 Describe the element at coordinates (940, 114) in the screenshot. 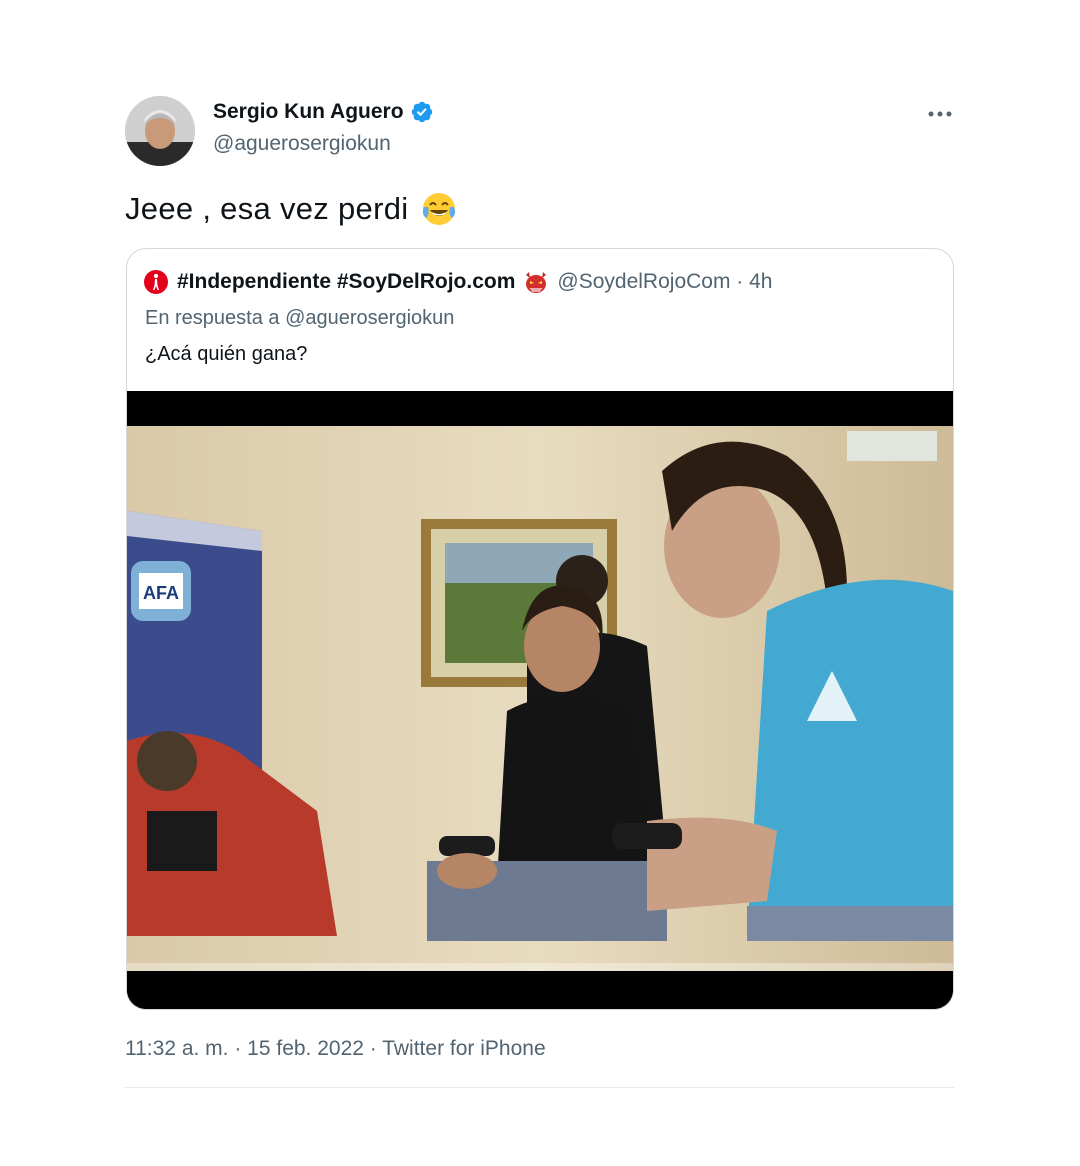

I see `more-options-icon` at that location.